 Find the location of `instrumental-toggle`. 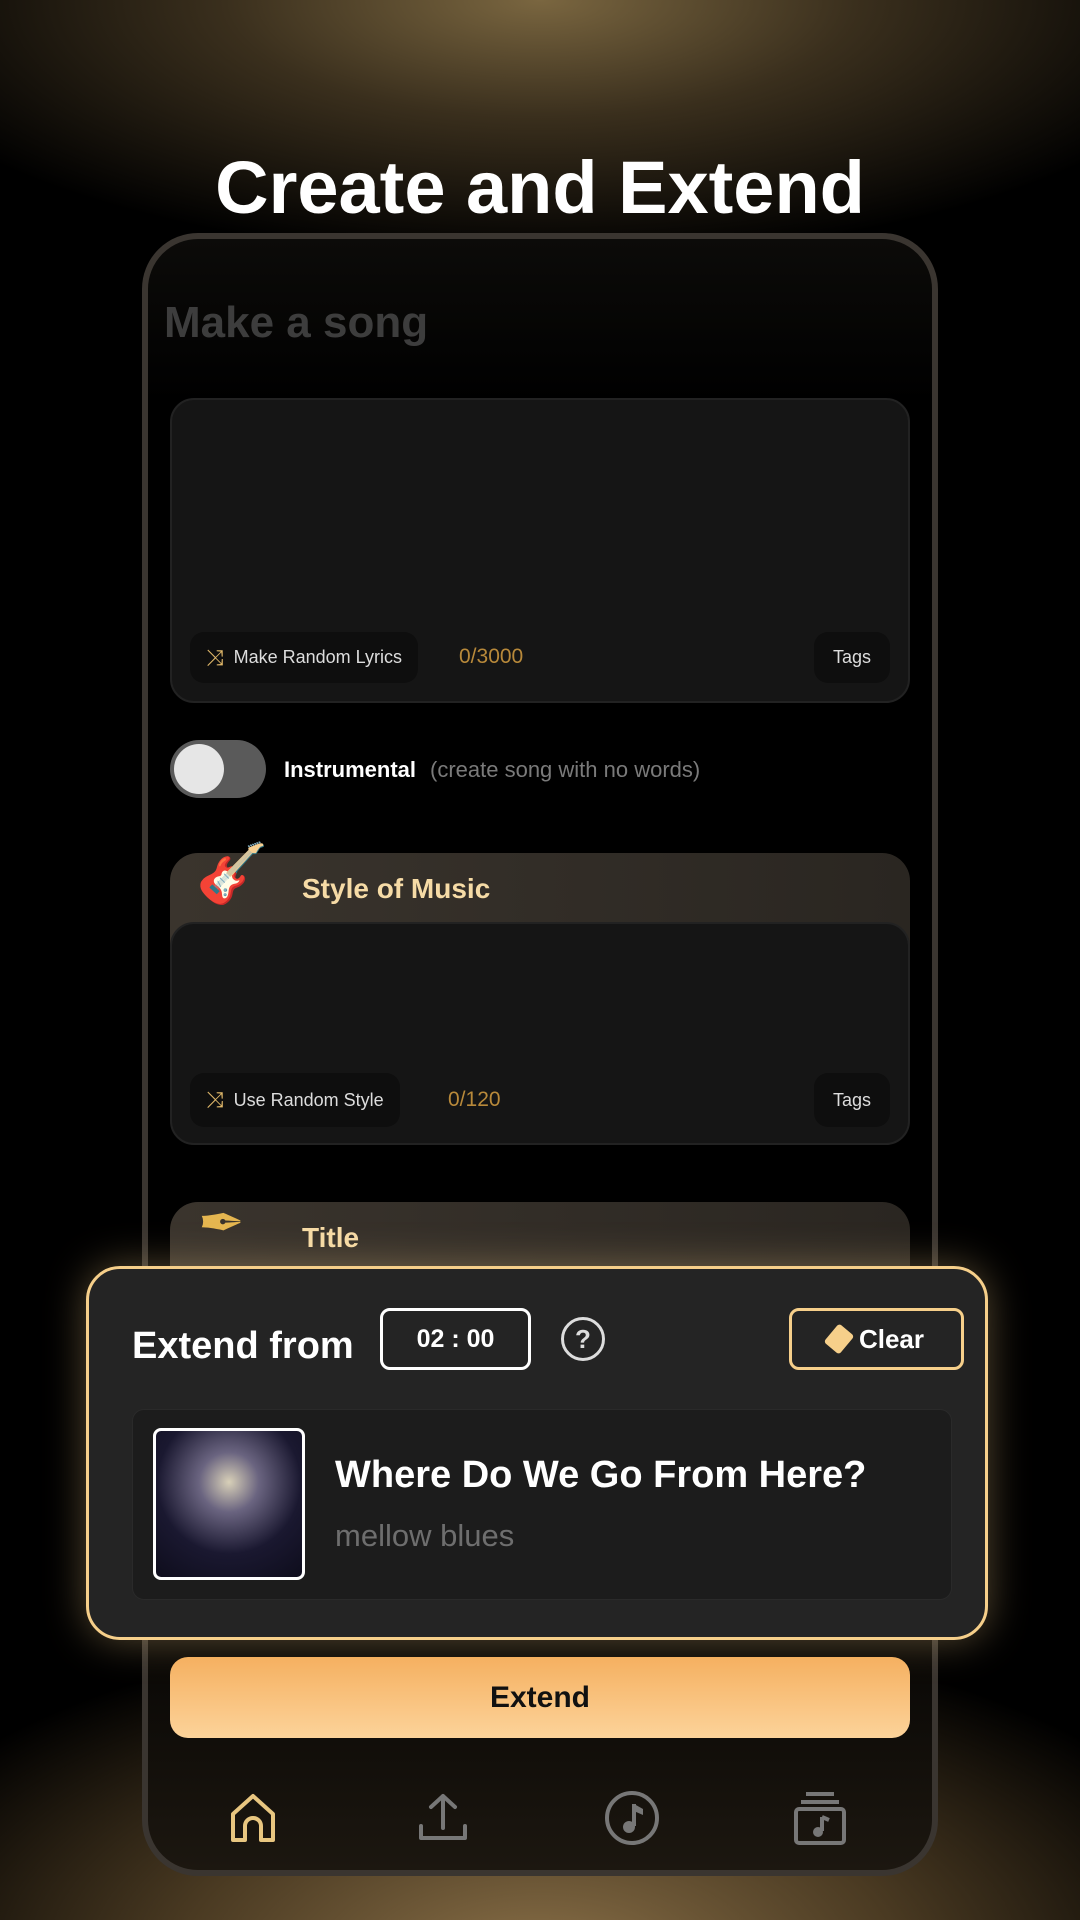

instrumental-toggle is located at coordinates (218, 769).